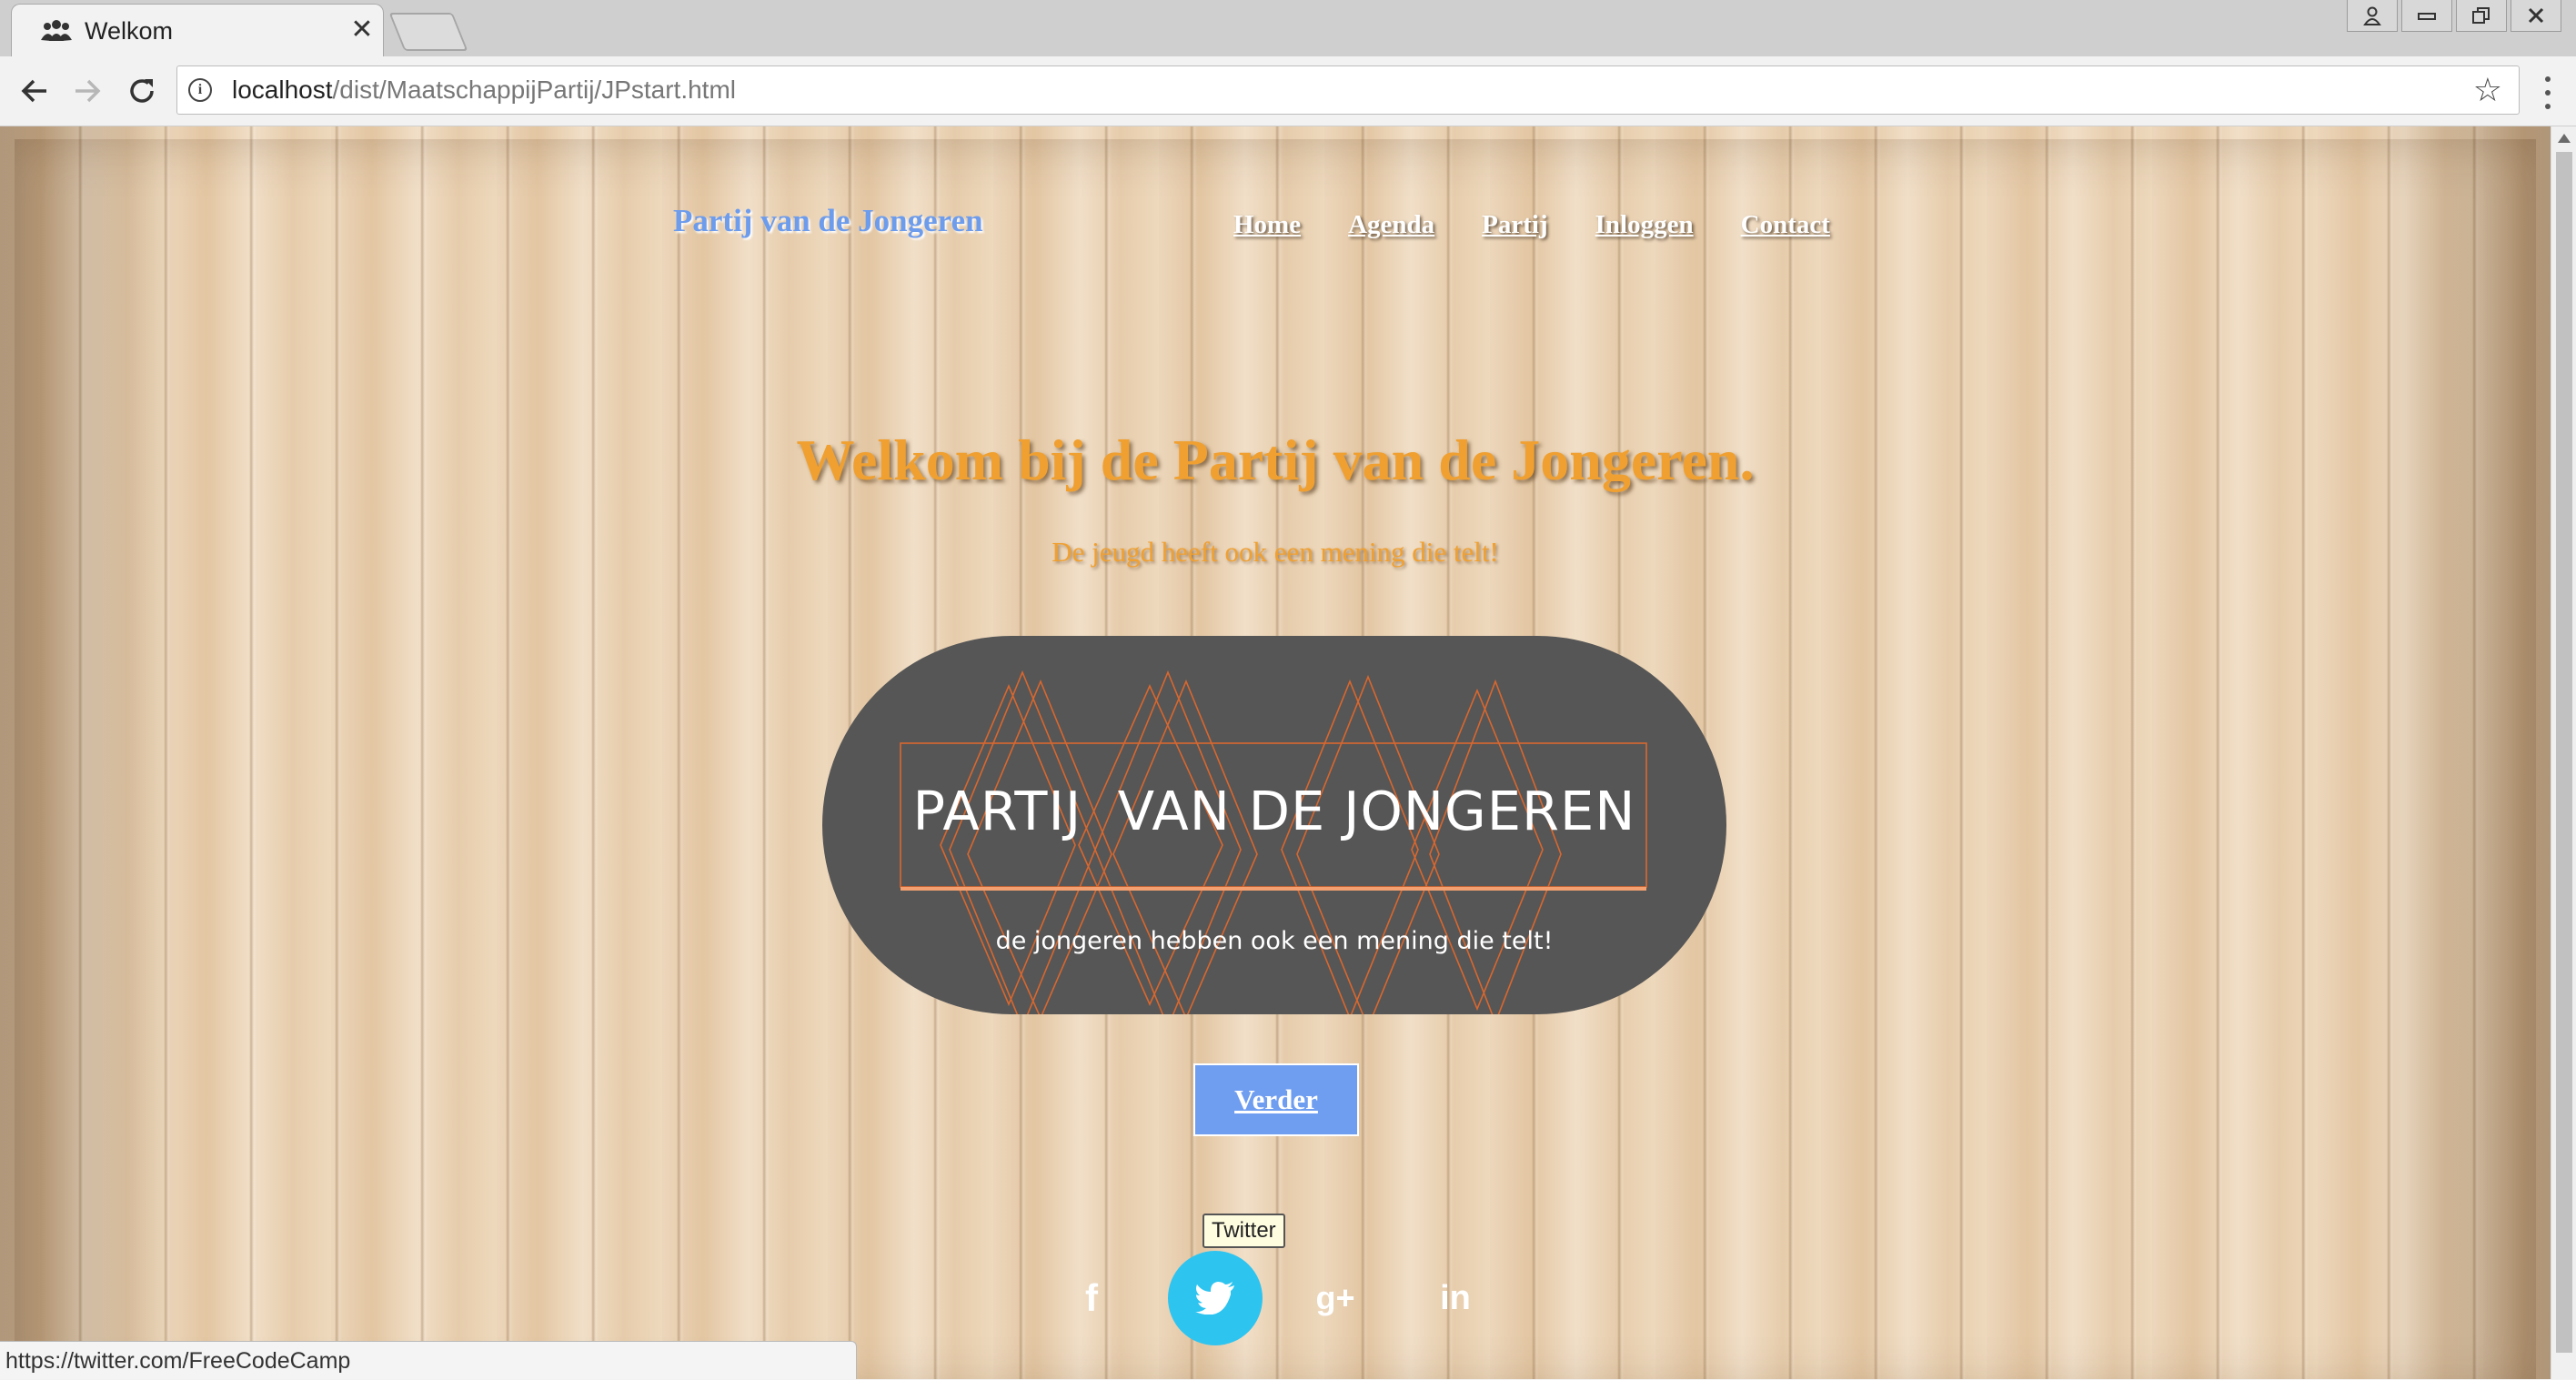 The height and width of the screenshot is (1380, 2576). I want to click on site-brand: Partij van de Jongeren, so click(828, 221).